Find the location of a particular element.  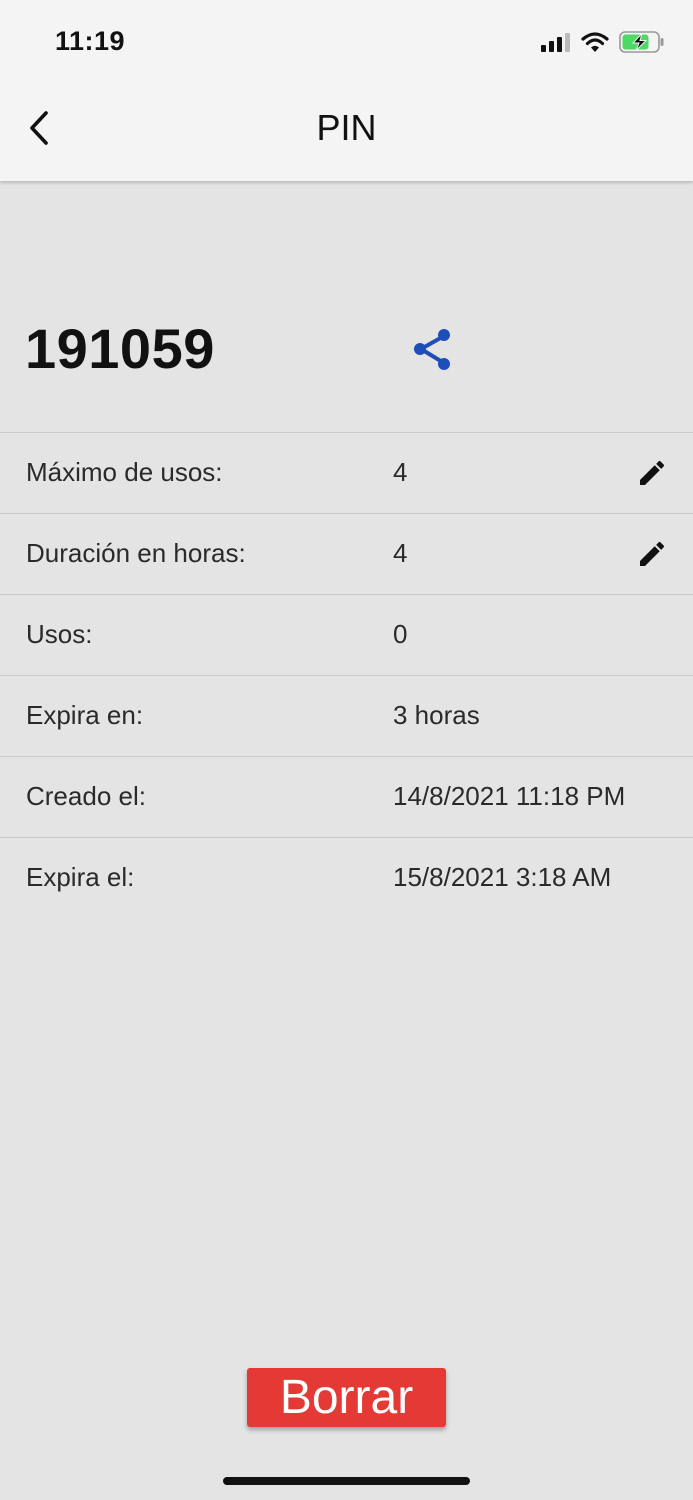

status-time: 11:19 is located at coordinates (90, 41).